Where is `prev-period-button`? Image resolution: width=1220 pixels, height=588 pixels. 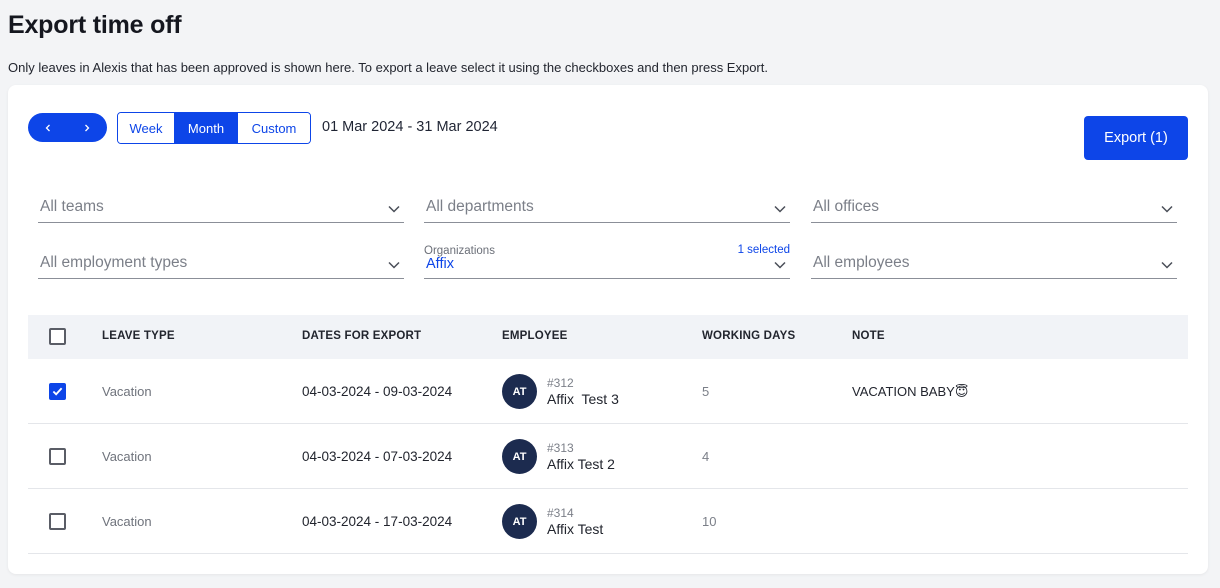
prev-period-button is located at coordinates (48, 127).